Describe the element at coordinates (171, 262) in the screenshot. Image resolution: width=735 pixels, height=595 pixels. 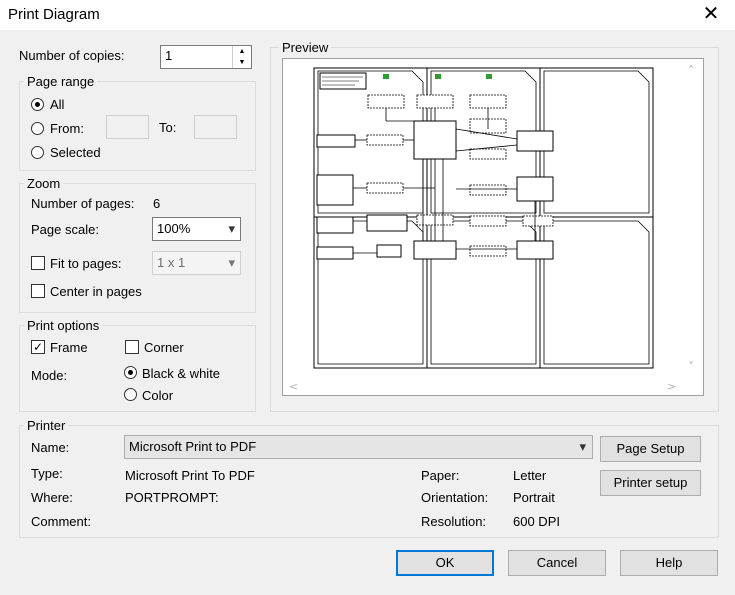
I see `fit-to-pages-value: 1 x 1` at that location.